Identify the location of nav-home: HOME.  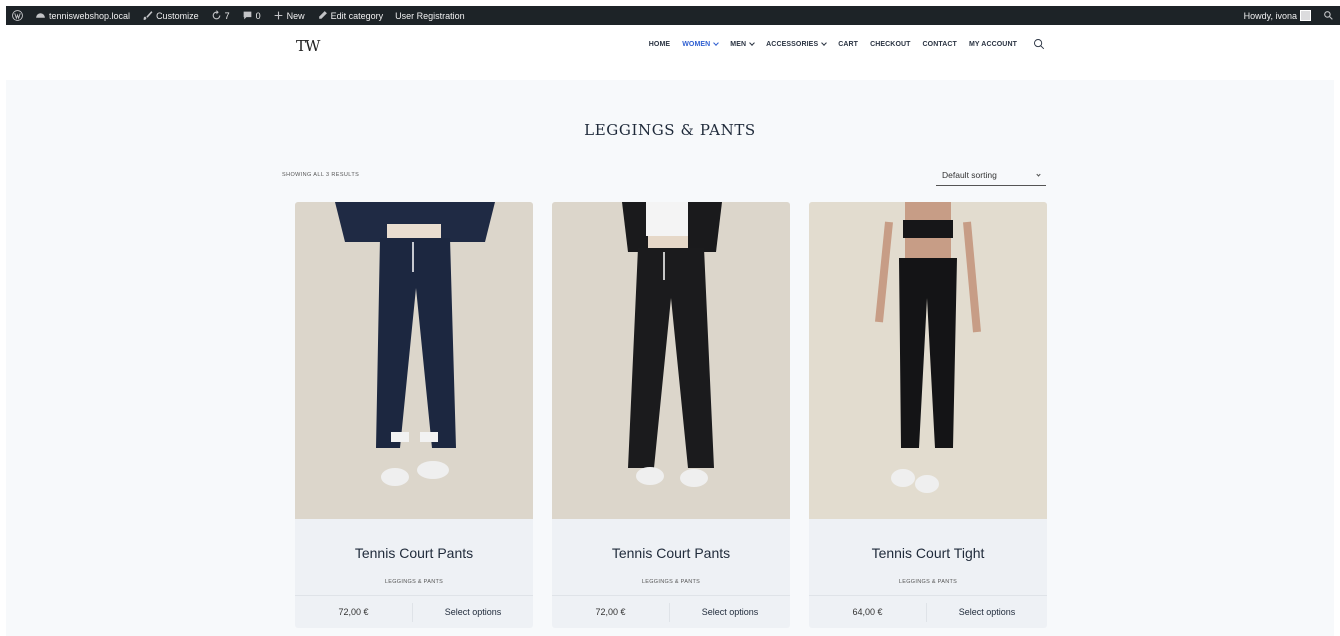
(659, 44).